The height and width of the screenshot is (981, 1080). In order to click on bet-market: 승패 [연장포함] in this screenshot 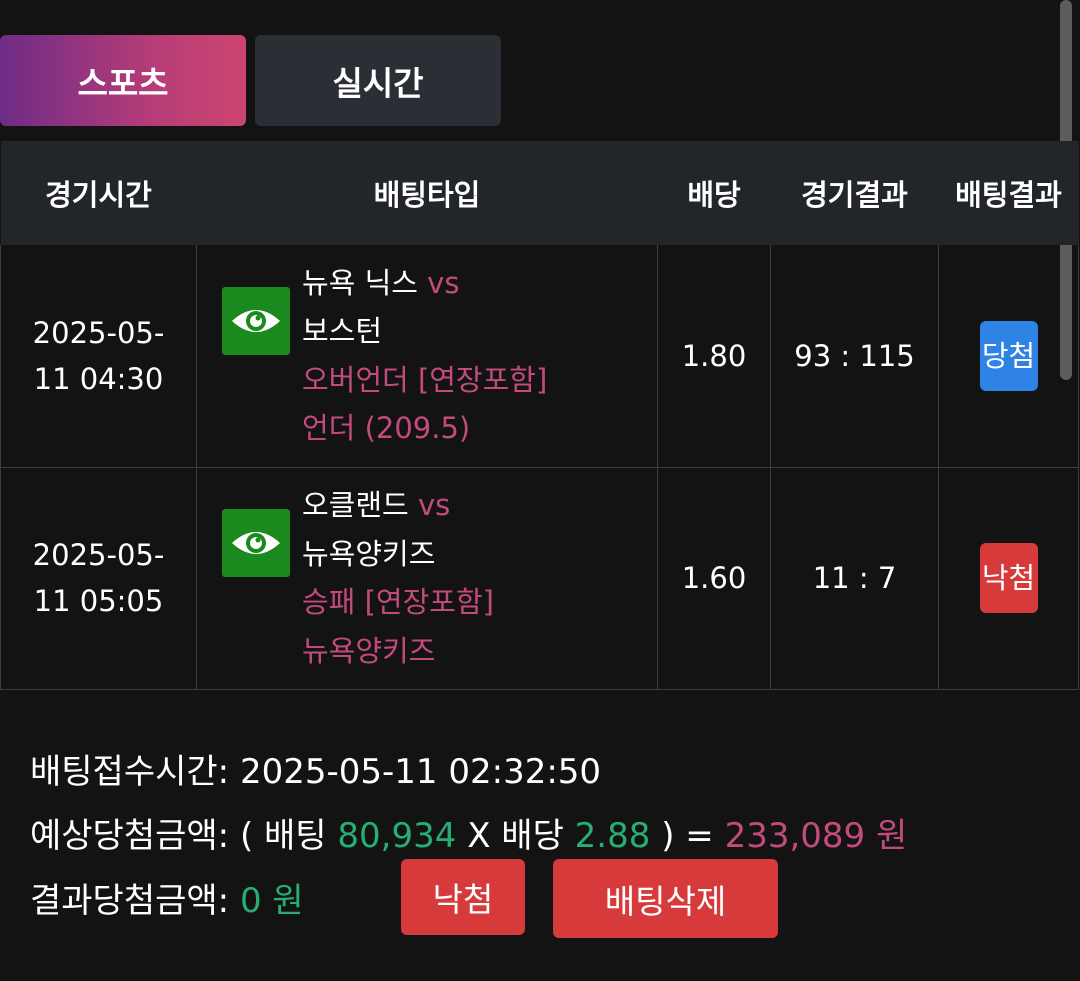, I will do `click(398, 602)`.